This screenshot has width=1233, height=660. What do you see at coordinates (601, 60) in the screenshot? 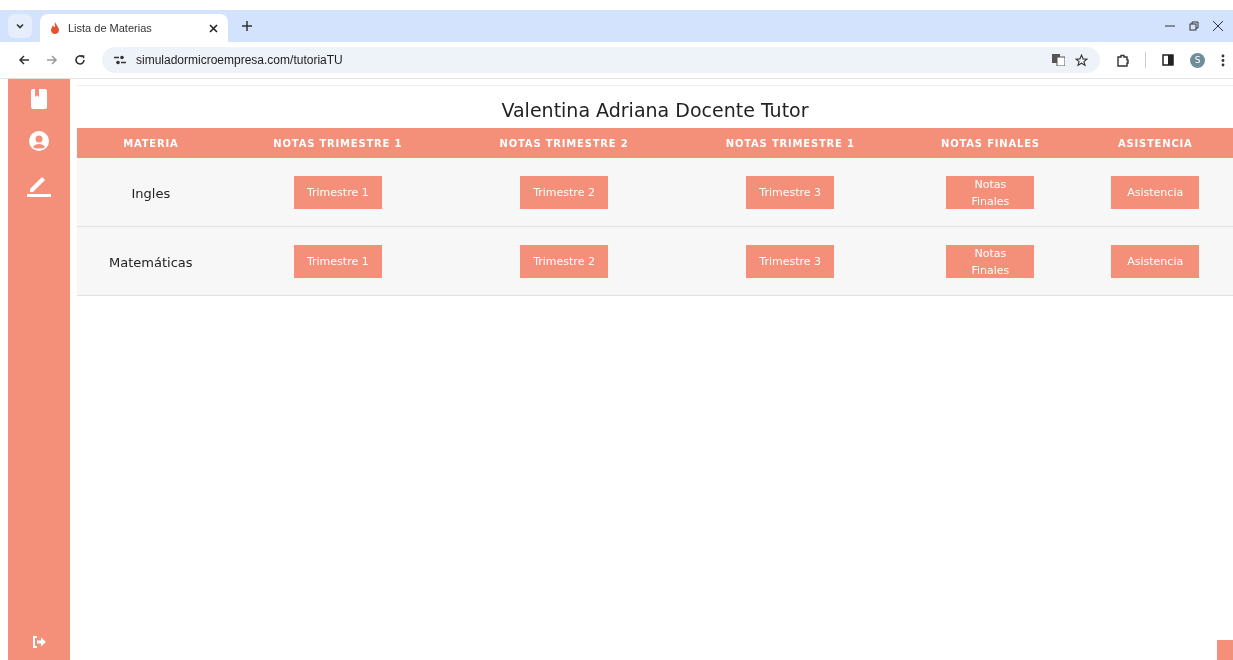
I see `address-bar: simuladormicroempresa.com/tutoriaTU` at bounding box center [601, 60].